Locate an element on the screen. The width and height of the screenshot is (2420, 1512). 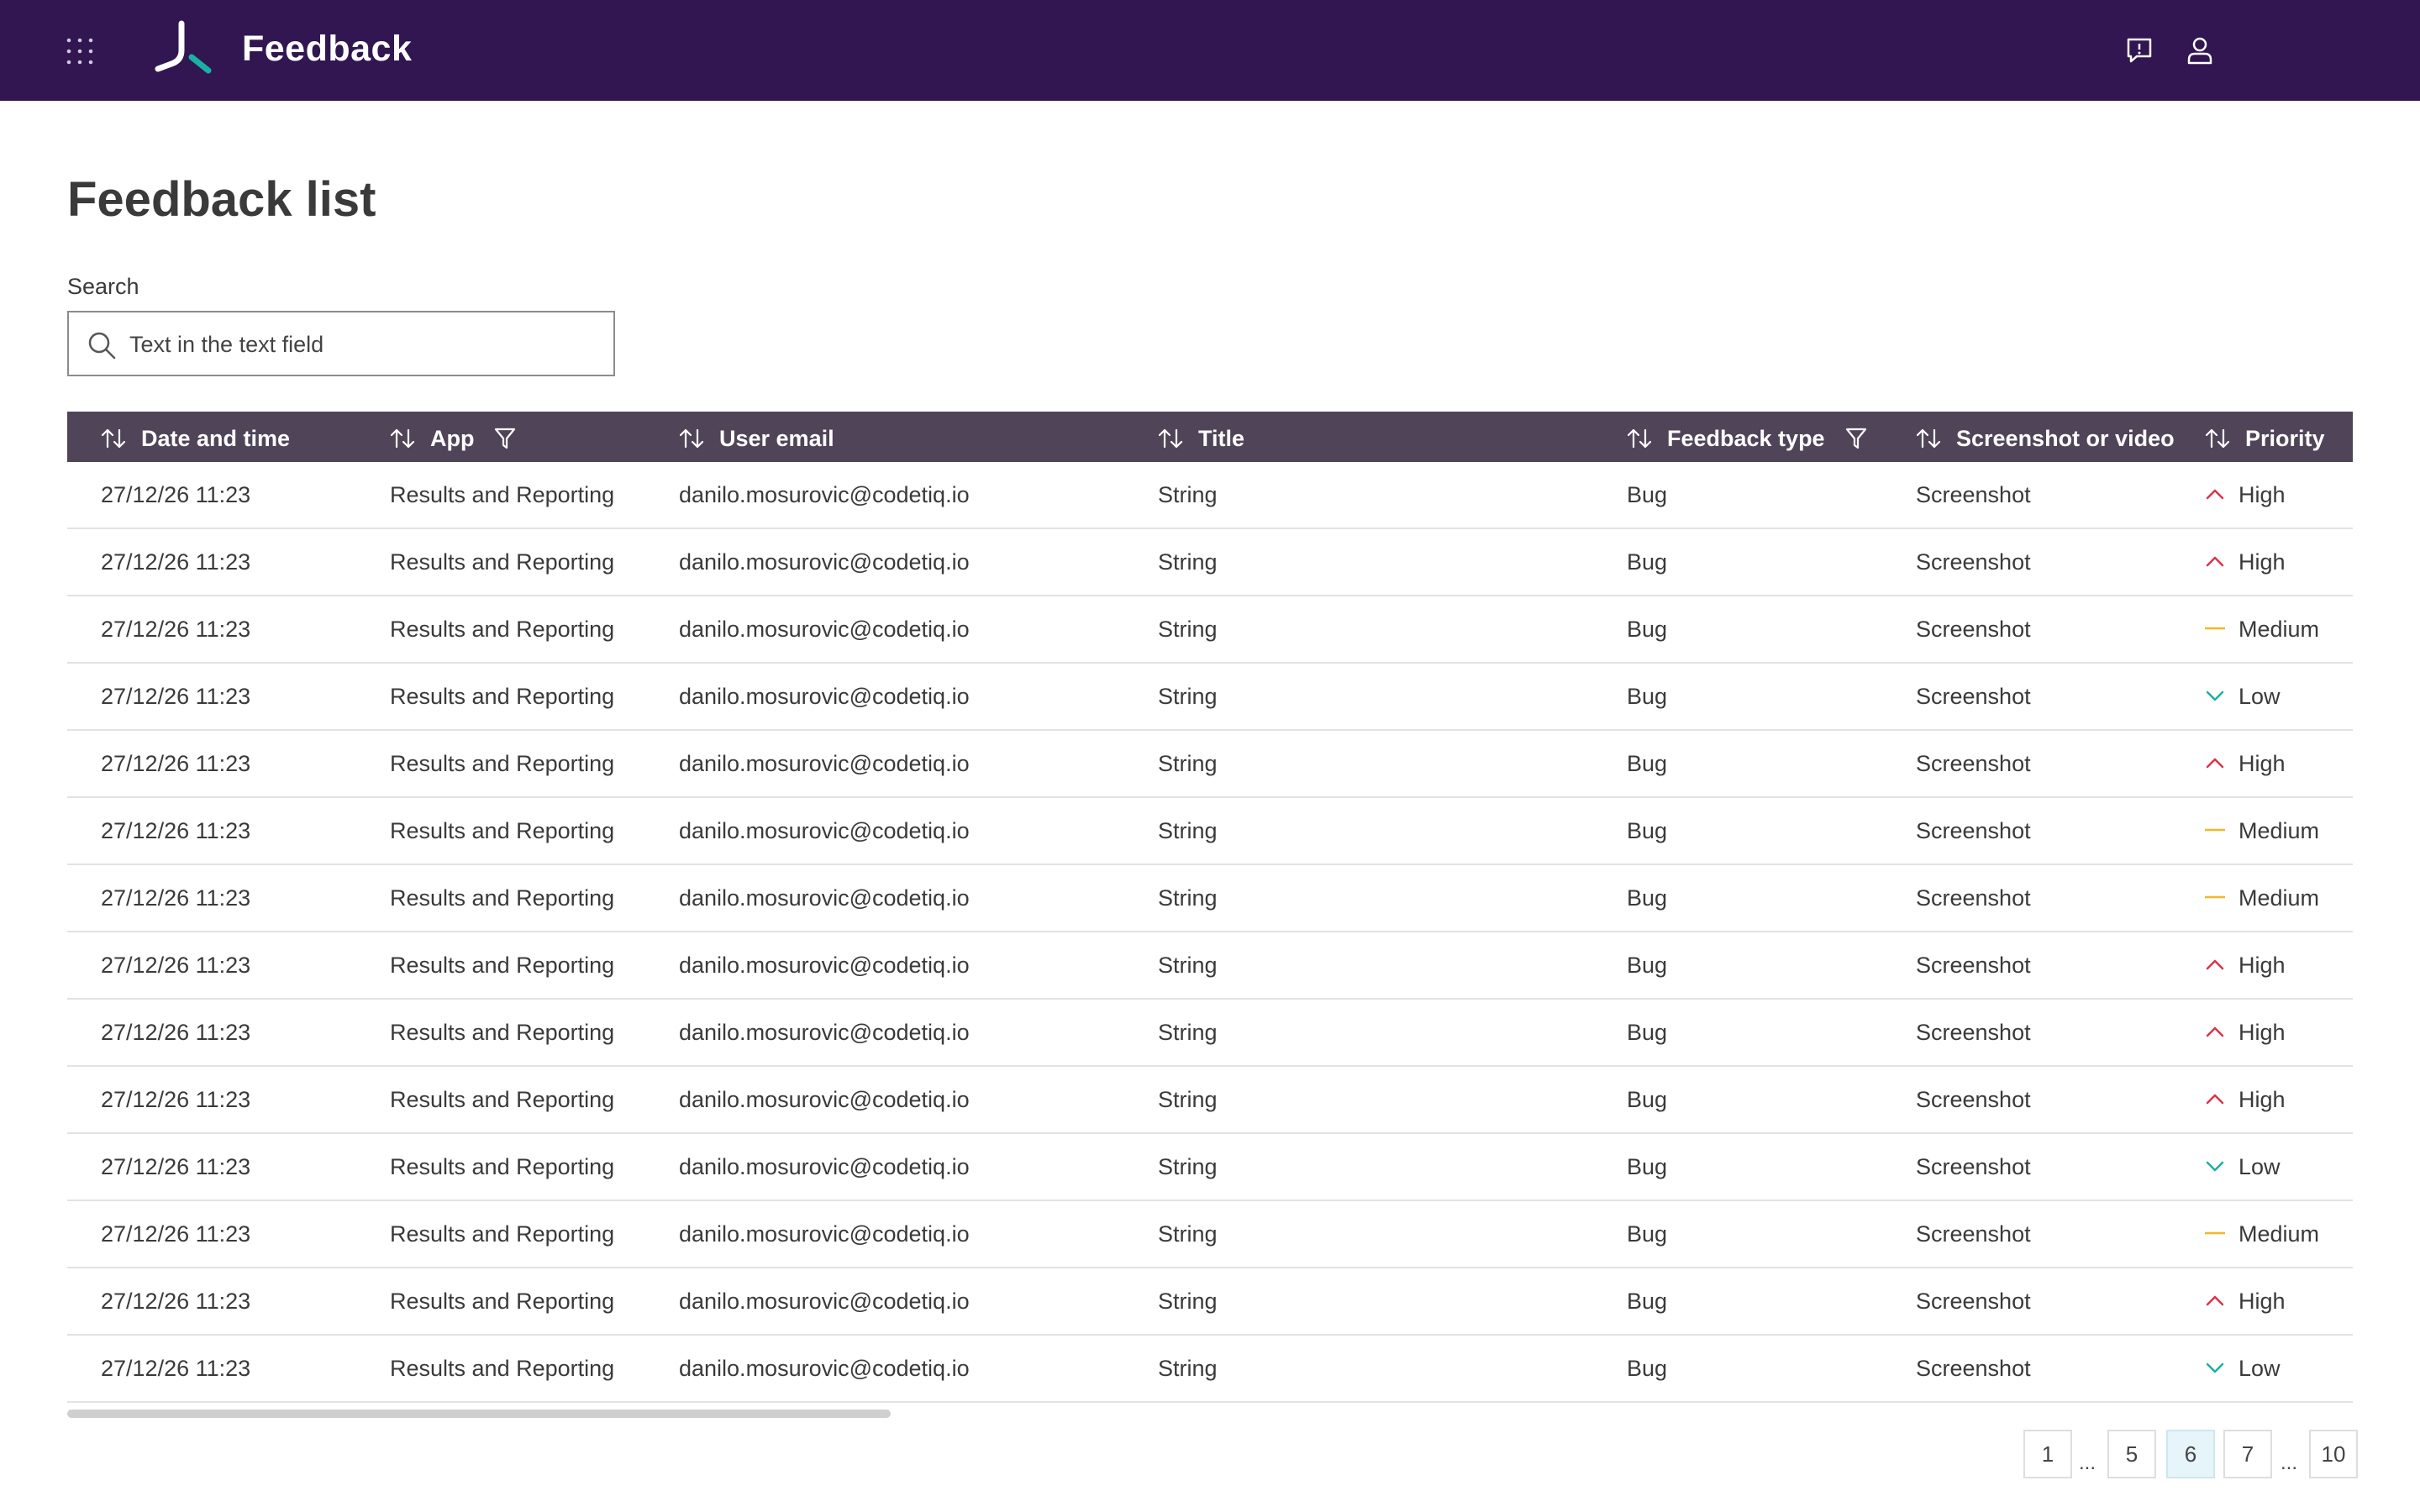
cell-priority: Low is located at coordinates (2260, 1368).